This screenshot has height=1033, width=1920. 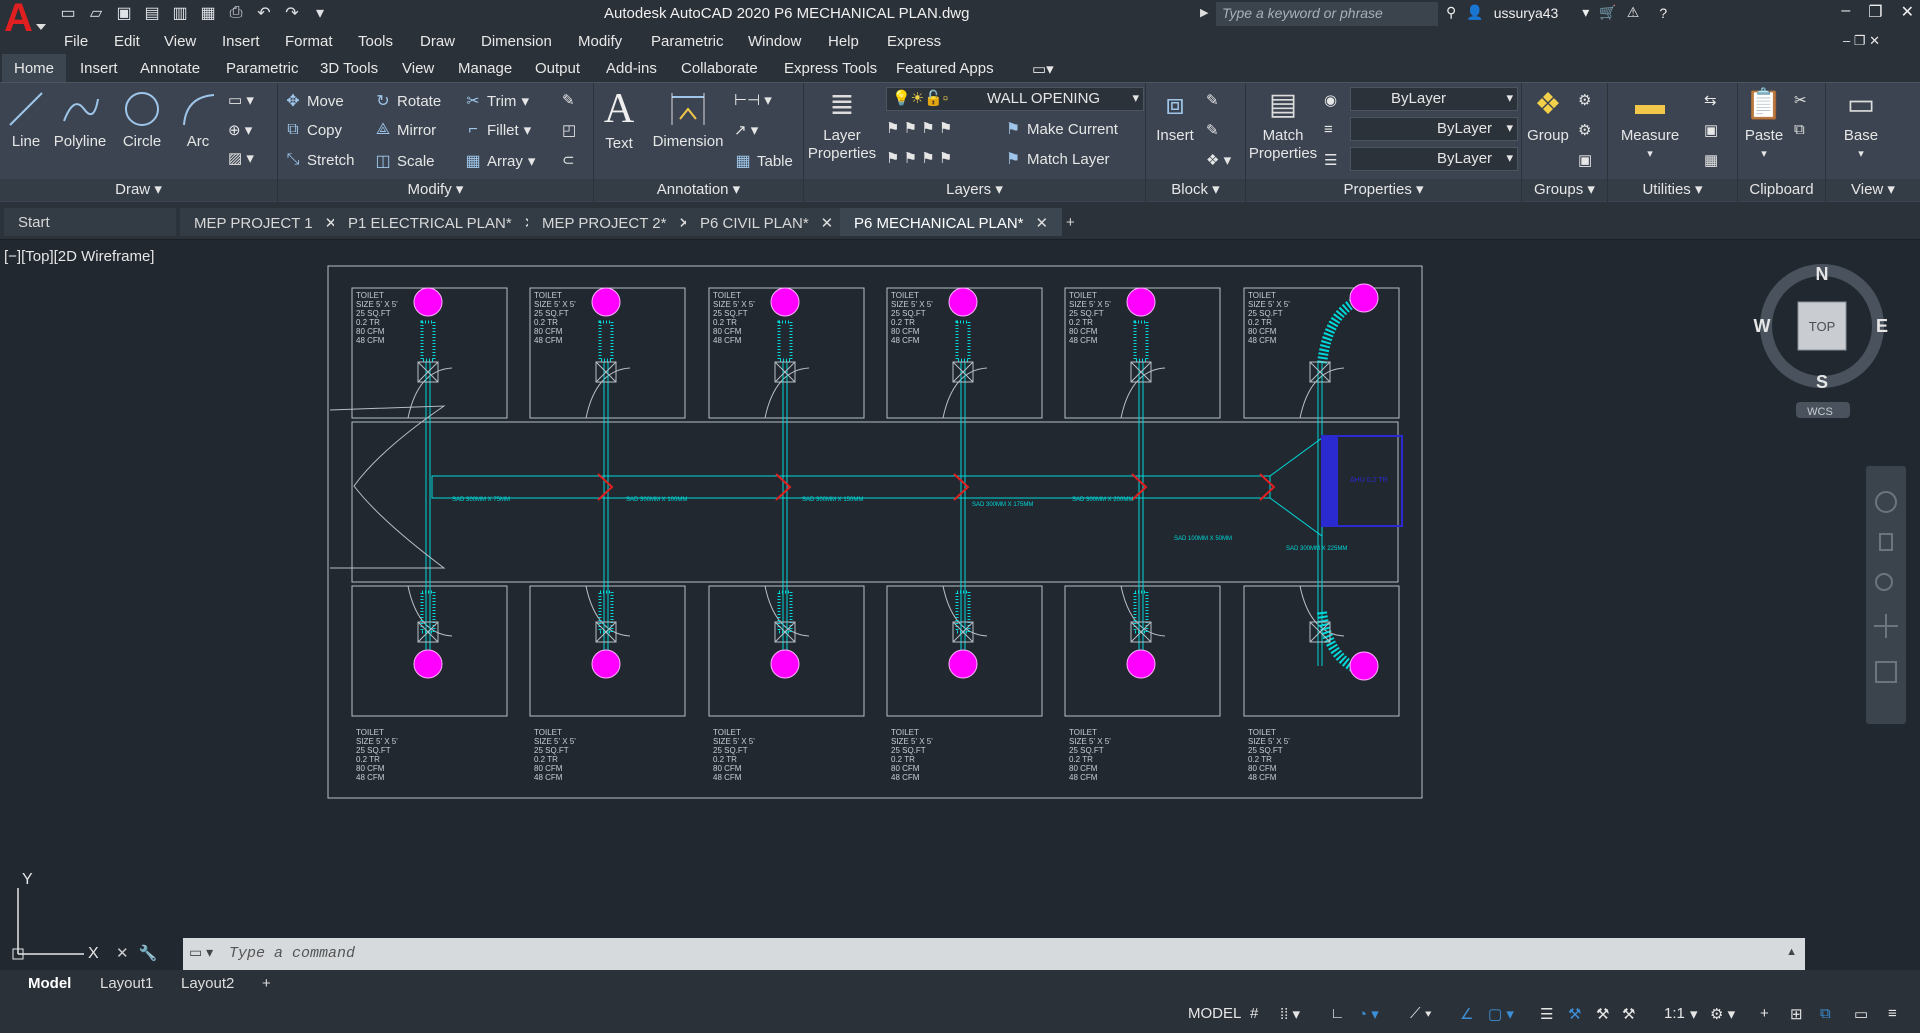 I want to click on create-block-icon: ✎, so click(x=1212, y=100).